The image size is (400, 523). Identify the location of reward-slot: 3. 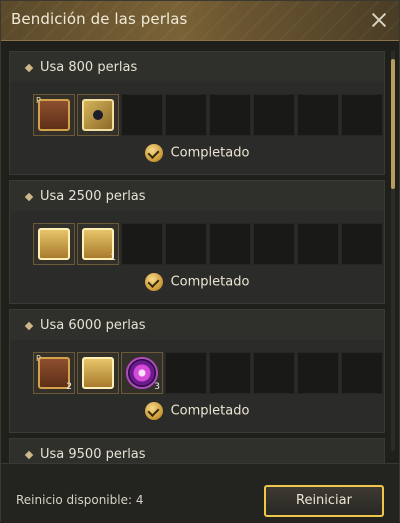
(142, 373).